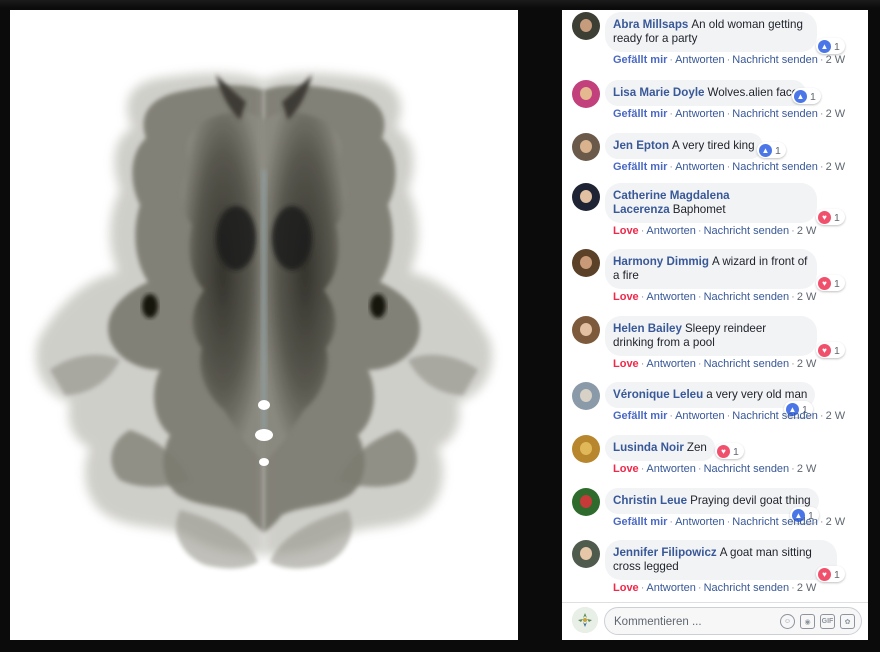 Image resolution: width=880 pixels, height=652 pixels. I want to click on sticker-icon: ✿, so click(847, 621).